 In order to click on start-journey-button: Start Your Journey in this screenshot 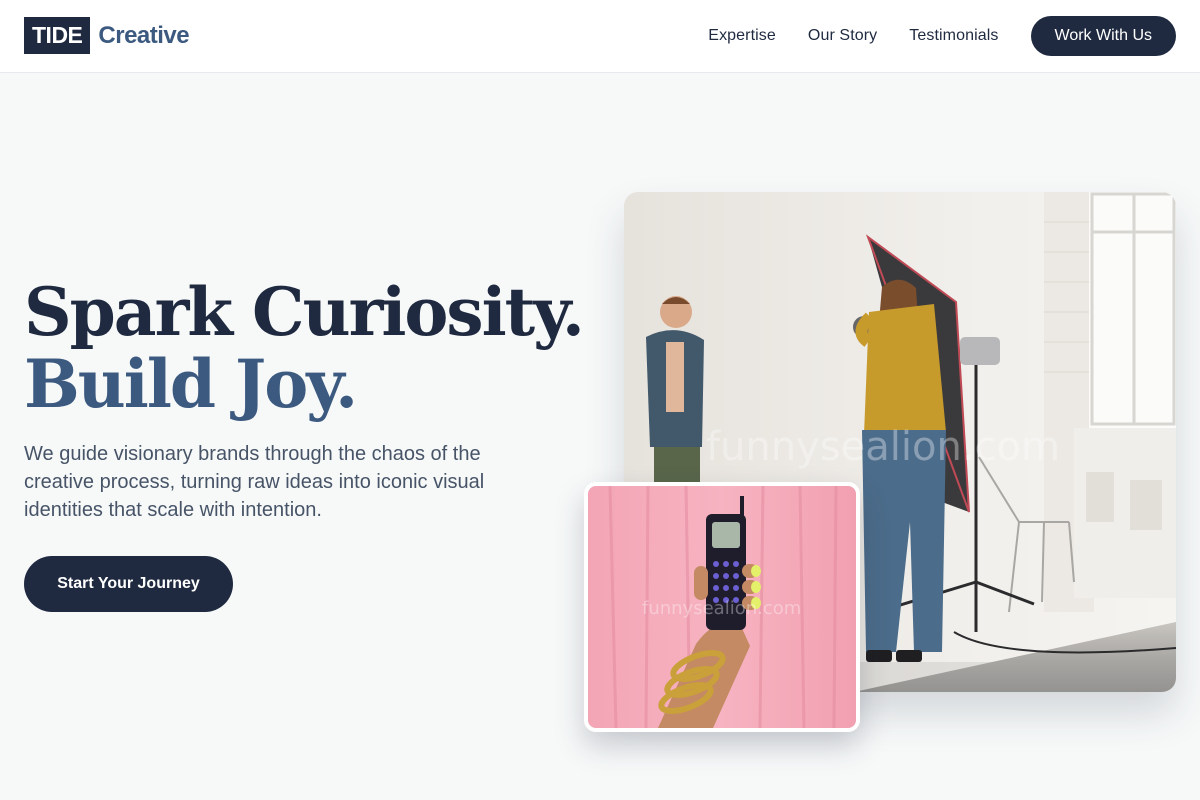, I will do `click(128, 584)`.